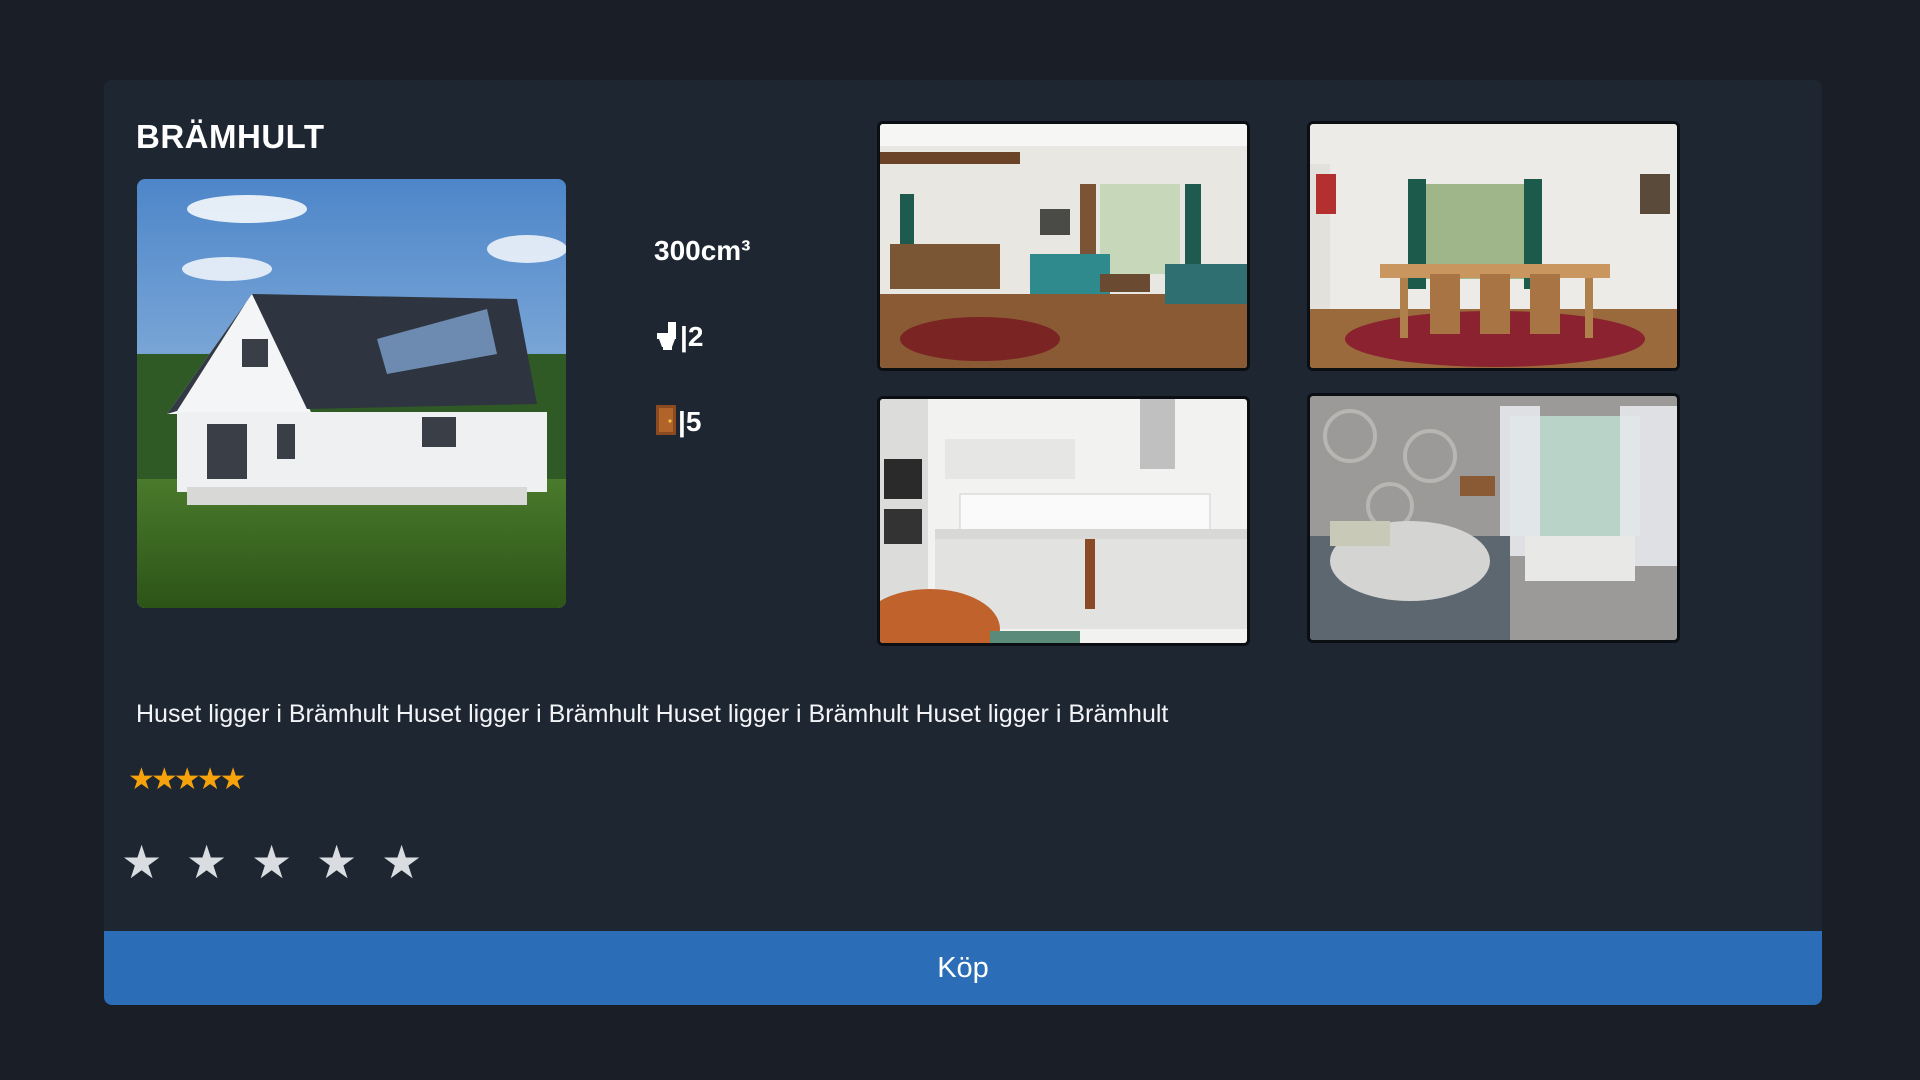 The image size is (1920, 1080). I want to click on room-count: |5, so click(690, 421).